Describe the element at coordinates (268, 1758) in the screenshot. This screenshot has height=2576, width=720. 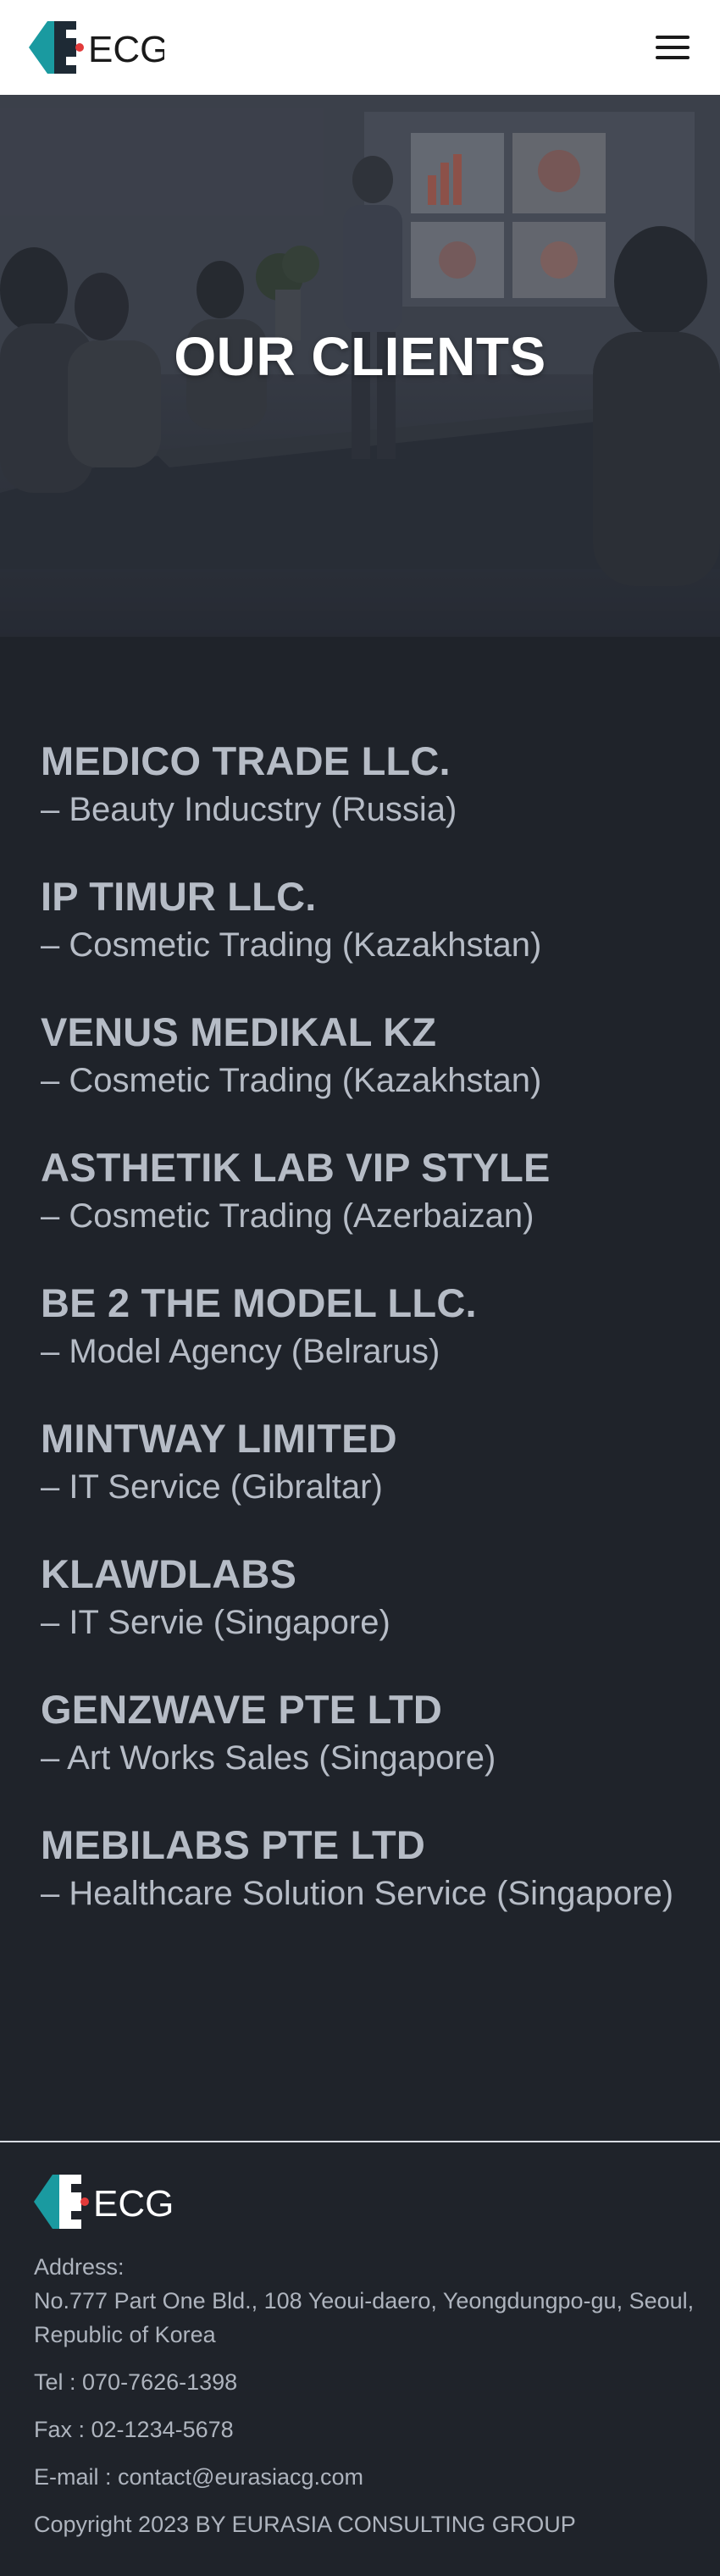
I see `client-description: – Art Works Sales (Singapore)` at that location.